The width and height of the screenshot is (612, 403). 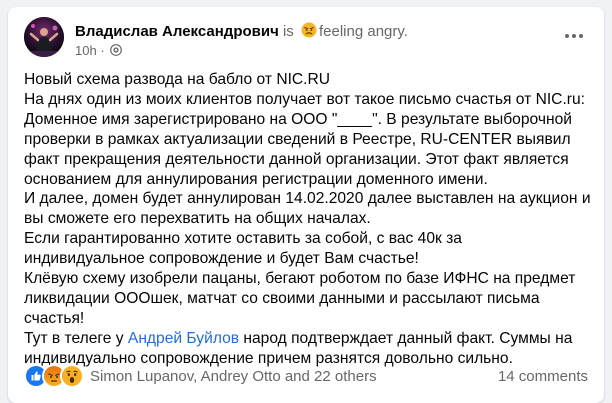 I want to click on comments-count: 14 comments, so click(x=543, y=376).